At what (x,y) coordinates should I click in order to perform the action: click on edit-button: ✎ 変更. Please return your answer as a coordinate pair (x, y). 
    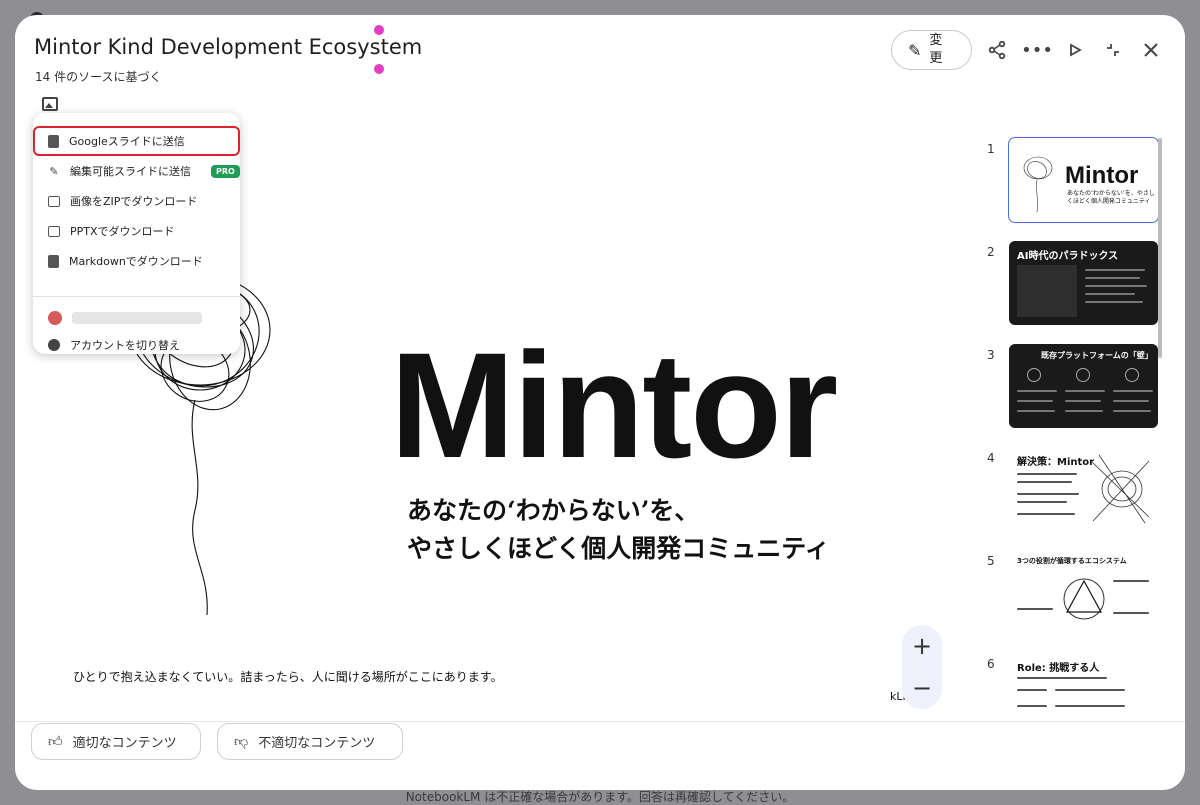
    Looking at the image, I should click on (931, 50).